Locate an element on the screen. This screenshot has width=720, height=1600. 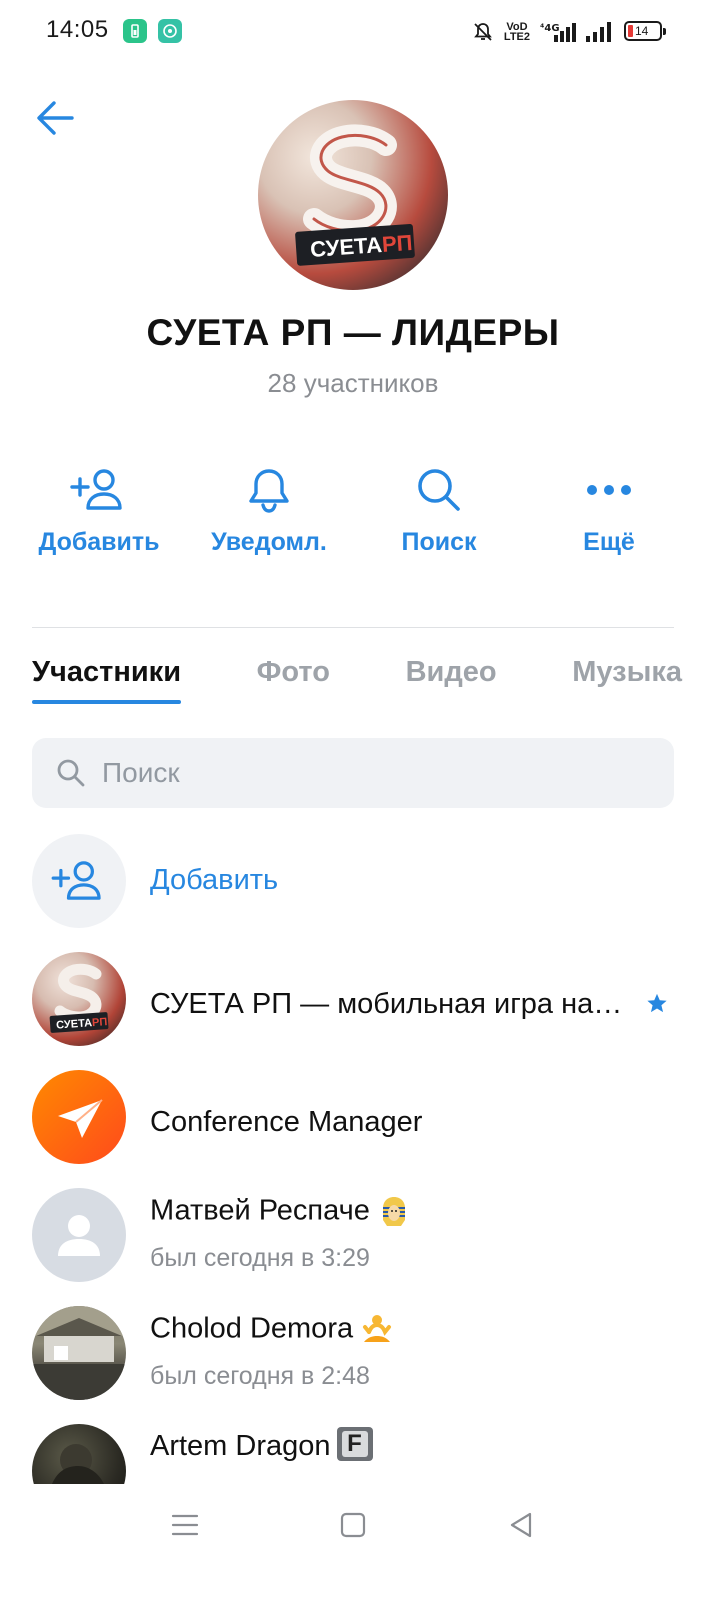
member-name: Матвей Респаче is located at coordinates (281, 1212).